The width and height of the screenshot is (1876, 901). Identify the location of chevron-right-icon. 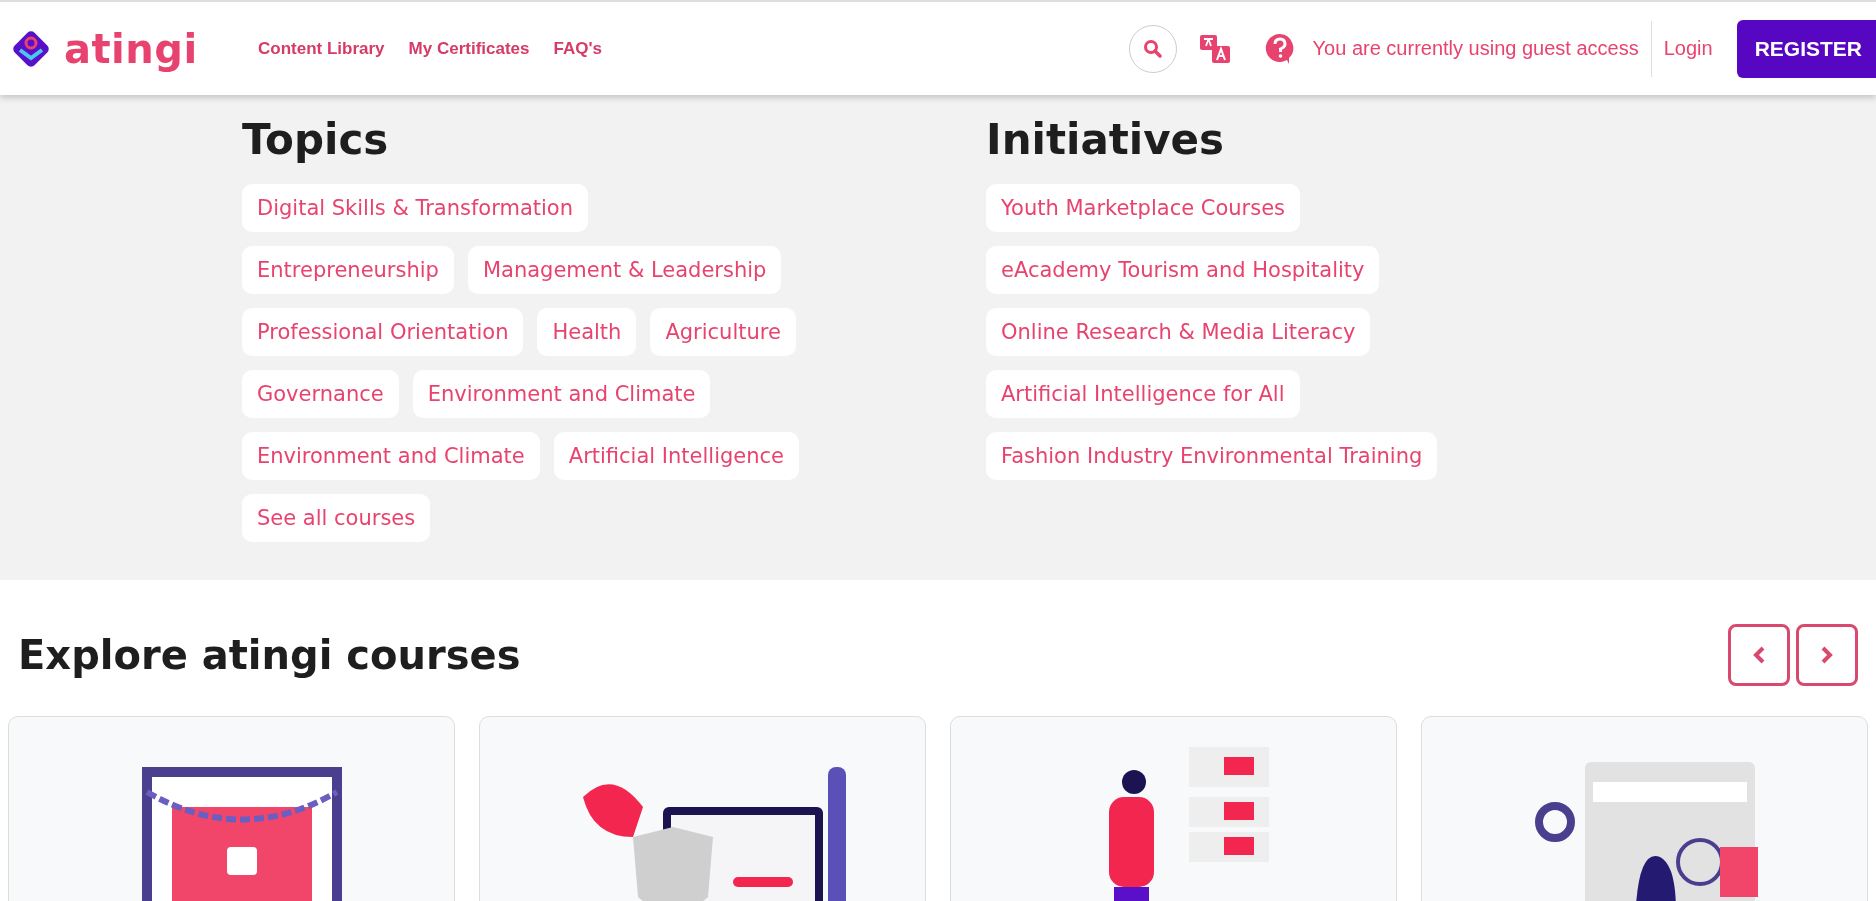
(1827, 655).